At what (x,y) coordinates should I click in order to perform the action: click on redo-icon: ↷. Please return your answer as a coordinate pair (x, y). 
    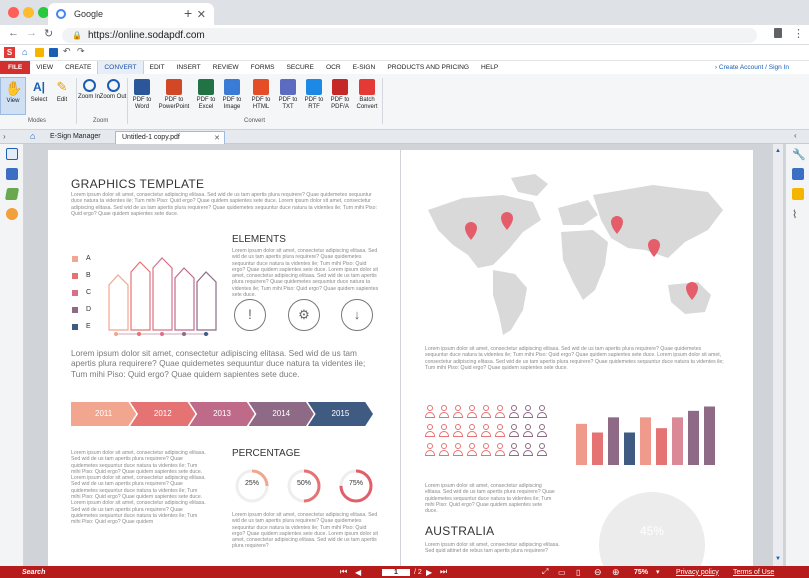
    Looking at the image, I should click on (81, 51).